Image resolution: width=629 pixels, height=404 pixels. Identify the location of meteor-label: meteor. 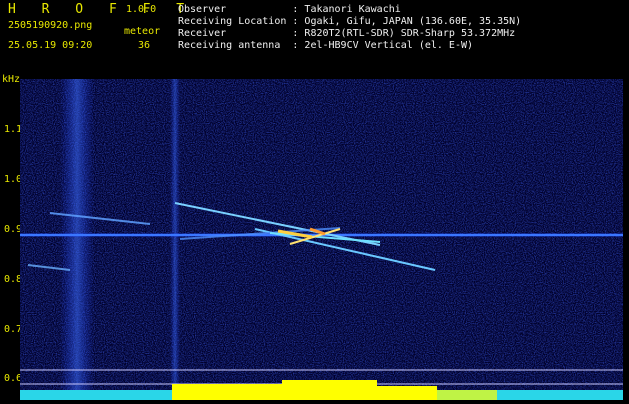
(142, 31).